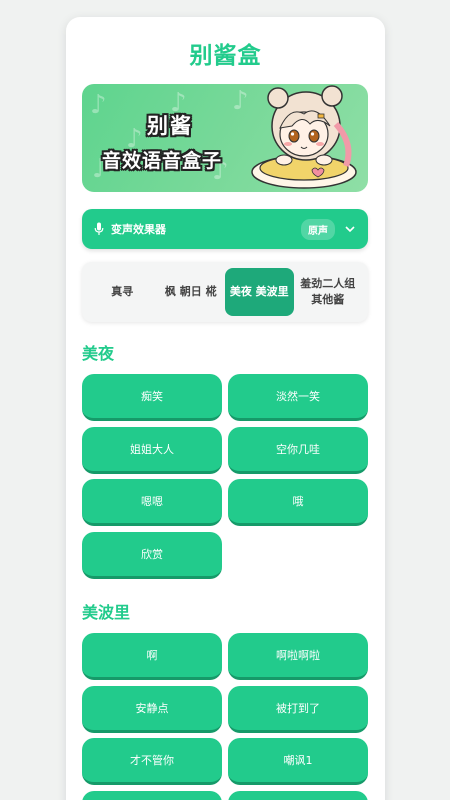  Describe the element at coordinates (298, 709) in the screenshot. I see `sound-button: 被打到了` at that location.